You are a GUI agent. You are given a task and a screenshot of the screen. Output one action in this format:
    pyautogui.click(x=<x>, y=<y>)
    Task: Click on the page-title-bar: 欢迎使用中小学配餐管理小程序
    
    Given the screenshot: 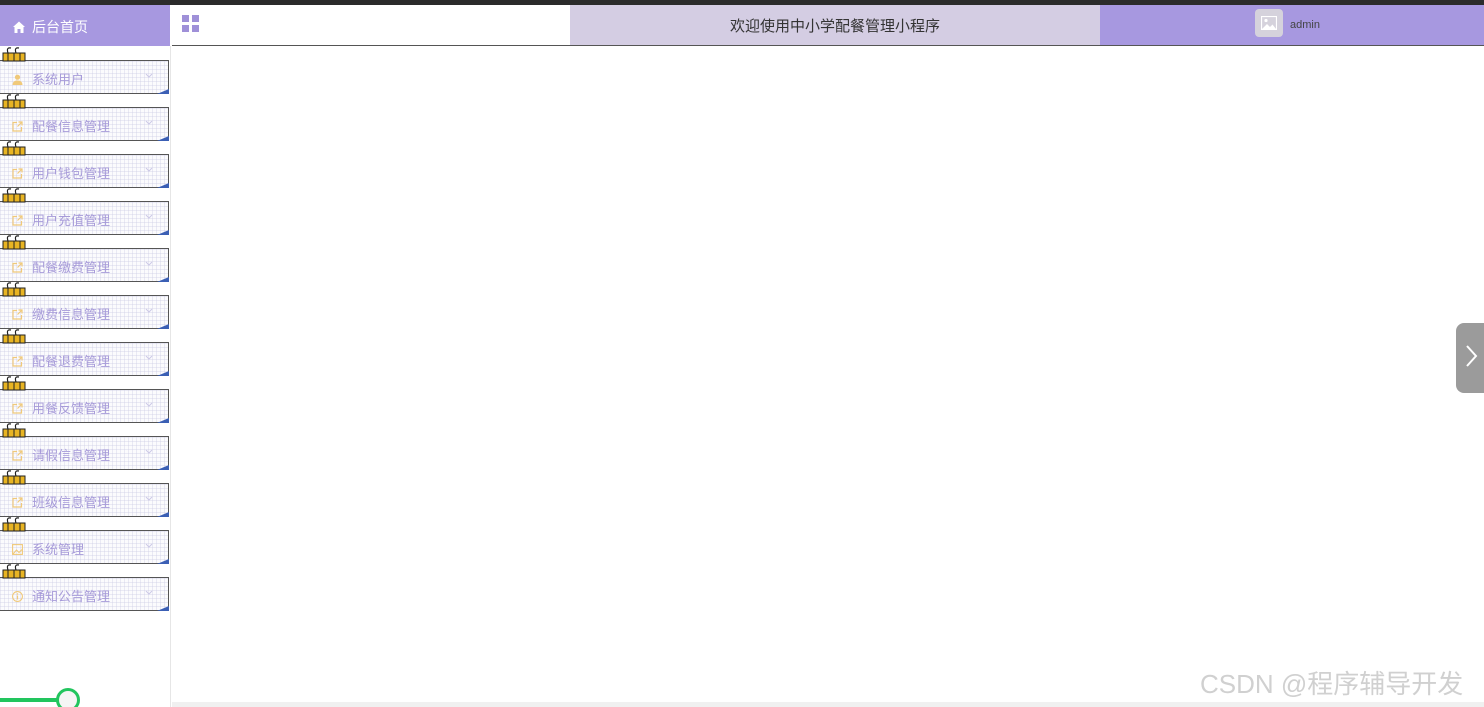 What is the action you would take?
    pyautogui.click(x=835, y=25)
    